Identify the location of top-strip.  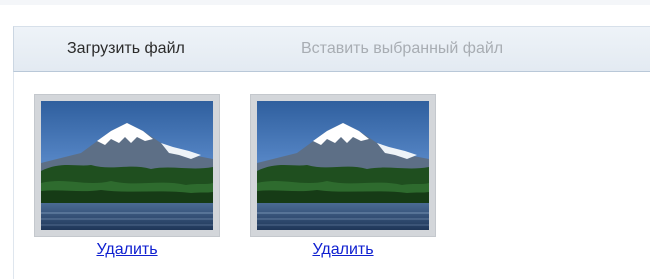
(325, 2).